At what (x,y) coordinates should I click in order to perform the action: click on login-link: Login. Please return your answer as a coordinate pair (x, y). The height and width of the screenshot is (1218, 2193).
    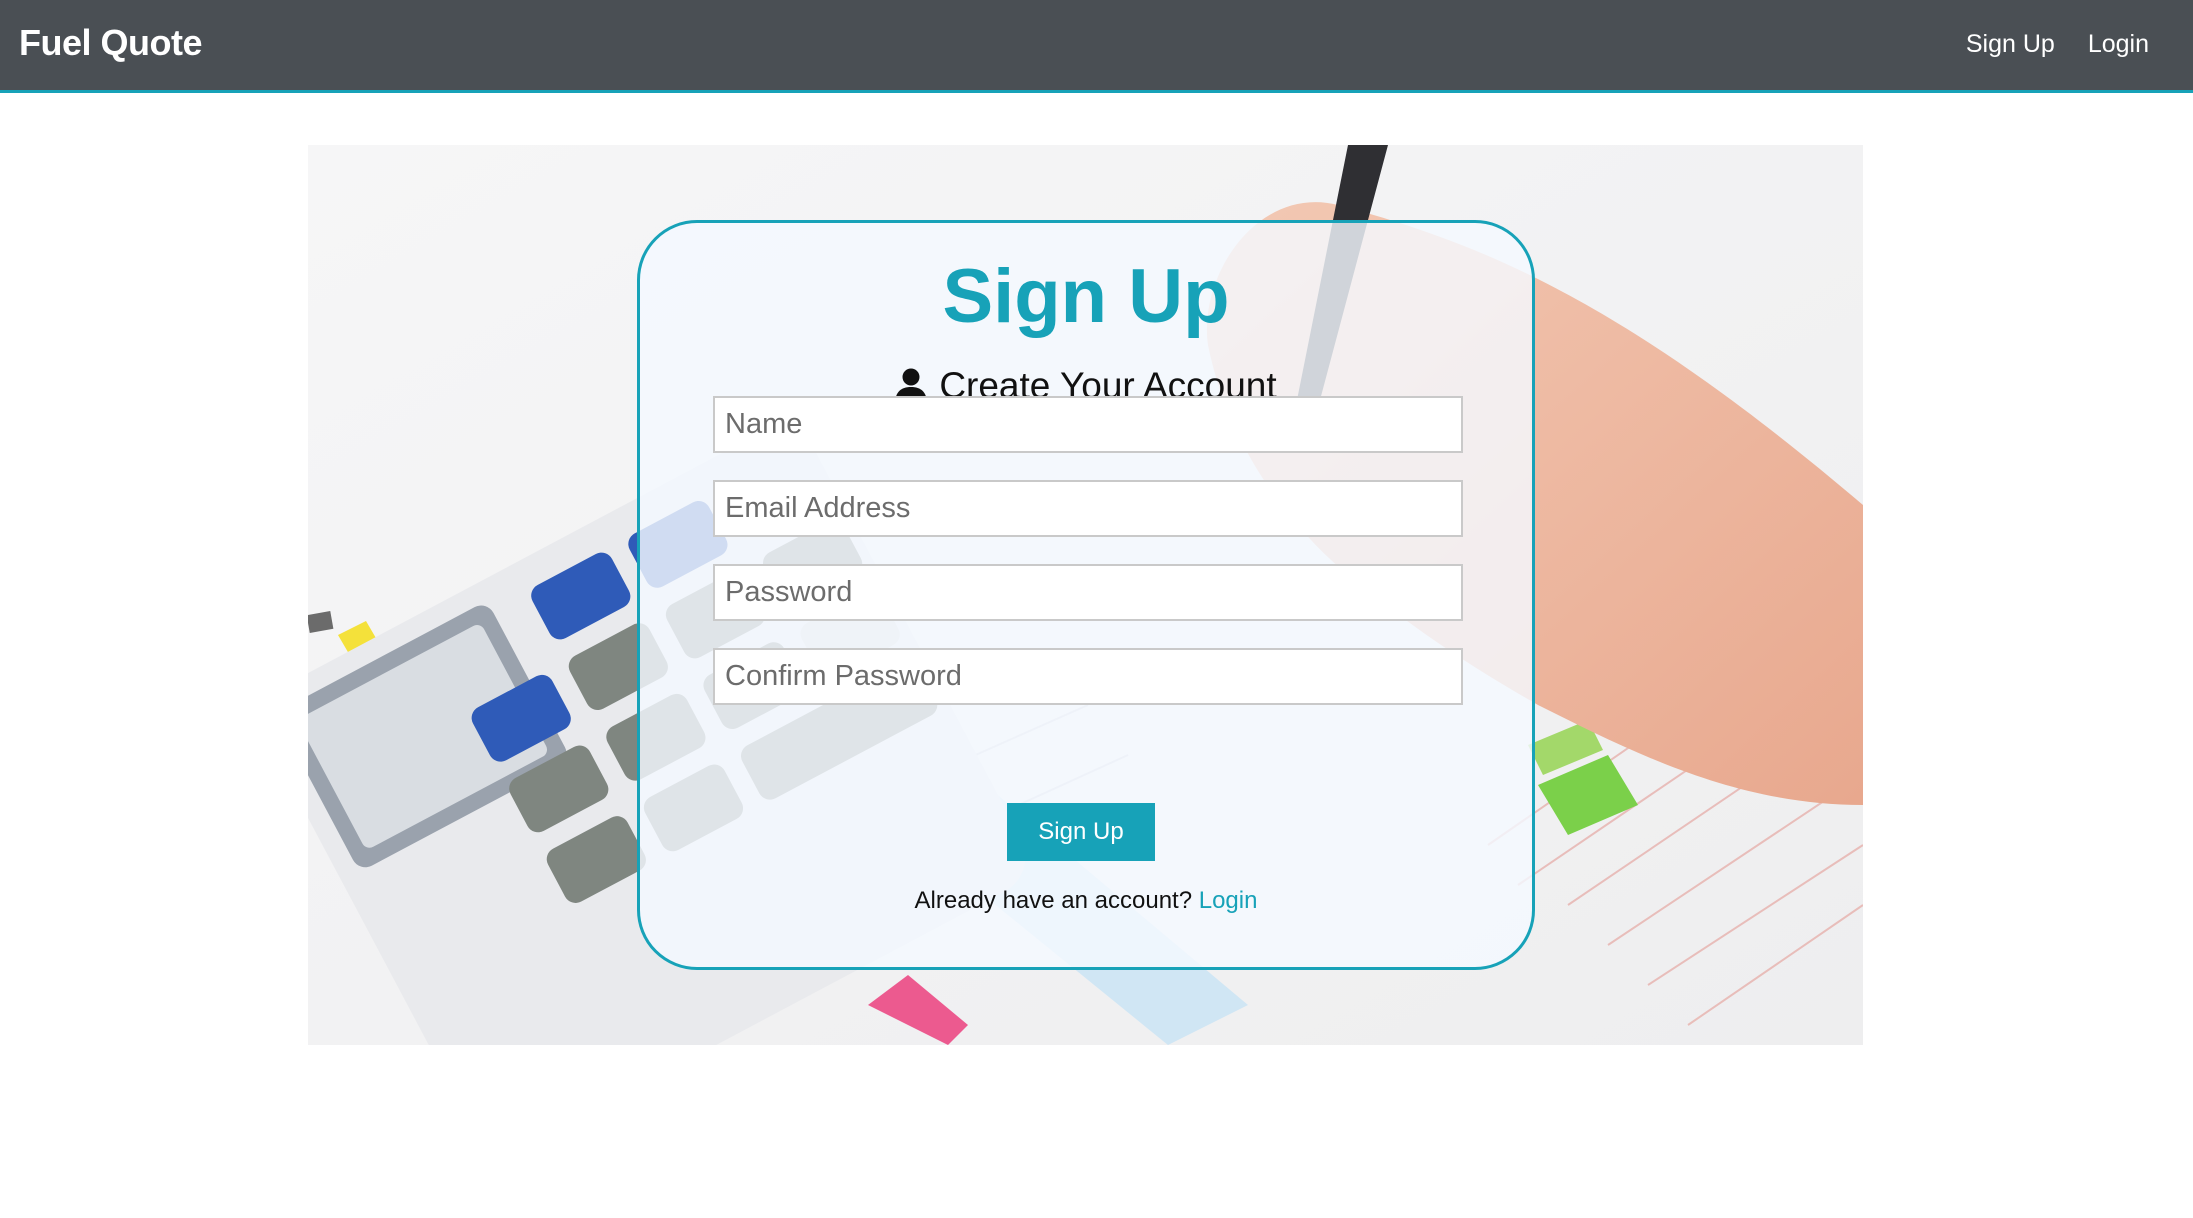
    Looking at the image, I should click on (1228, 900).